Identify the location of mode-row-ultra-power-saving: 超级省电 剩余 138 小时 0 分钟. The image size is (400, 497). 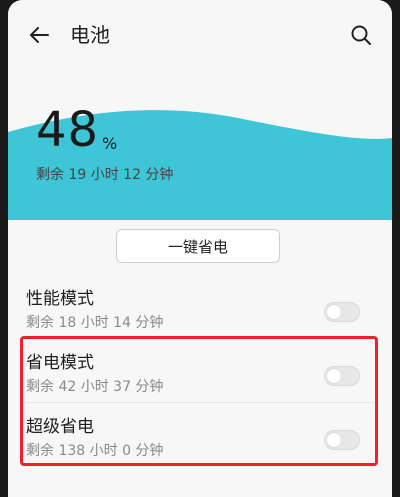
(200, 439).